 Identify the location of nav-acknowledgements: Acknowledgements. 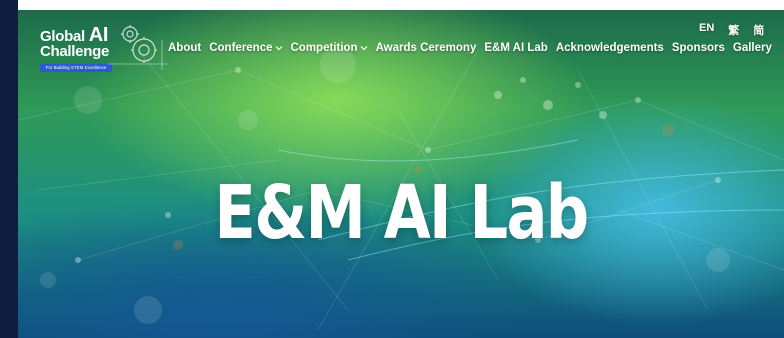
(610, 48).